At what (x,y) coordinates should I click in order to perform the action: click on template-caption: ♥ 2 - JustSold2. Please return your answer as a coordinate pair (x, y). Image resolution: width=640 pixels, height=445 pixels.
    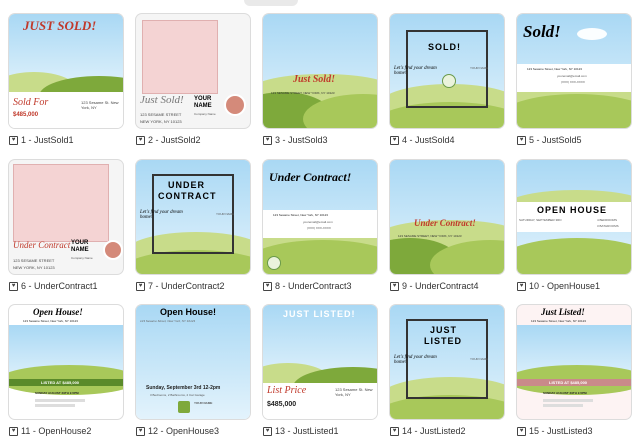
    Looking at the image, I should click on (206, 140).